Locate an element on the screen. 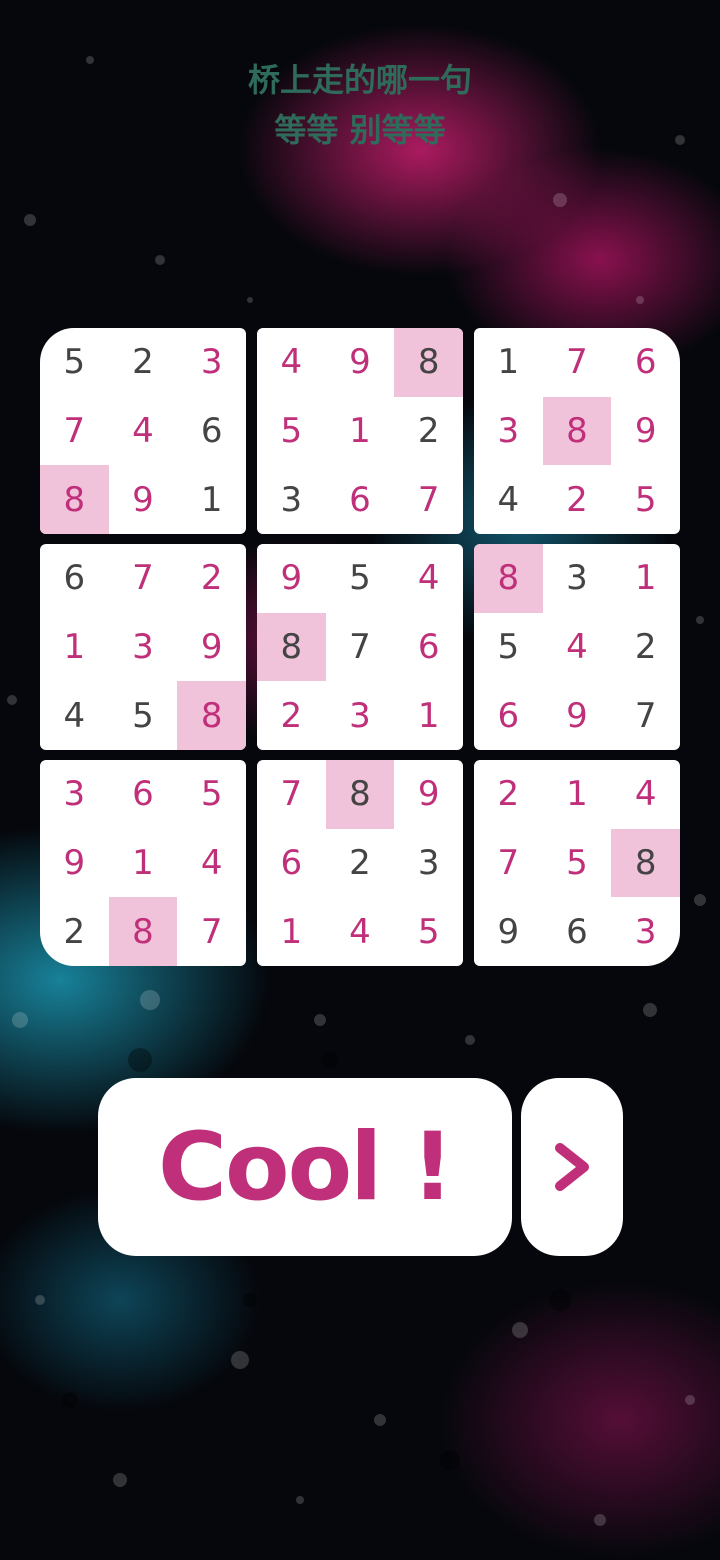 The width and height of the screenshot is (720, 1560). sudoku-box: 672139458 is located at coordinates (143, 647).